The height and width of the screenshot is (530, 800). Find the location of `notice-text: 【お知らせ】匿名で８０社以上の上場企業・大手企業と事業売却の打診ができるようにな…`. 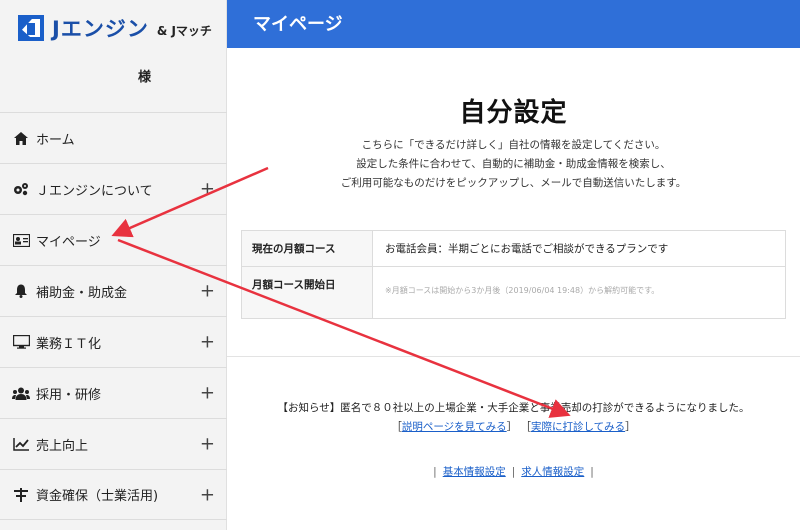

notice-text: 【お知らせ】匿名で８０社以上の上場企業・大手企業と事業売却の打診ができるようにな… is located at coordinates (513, 408).